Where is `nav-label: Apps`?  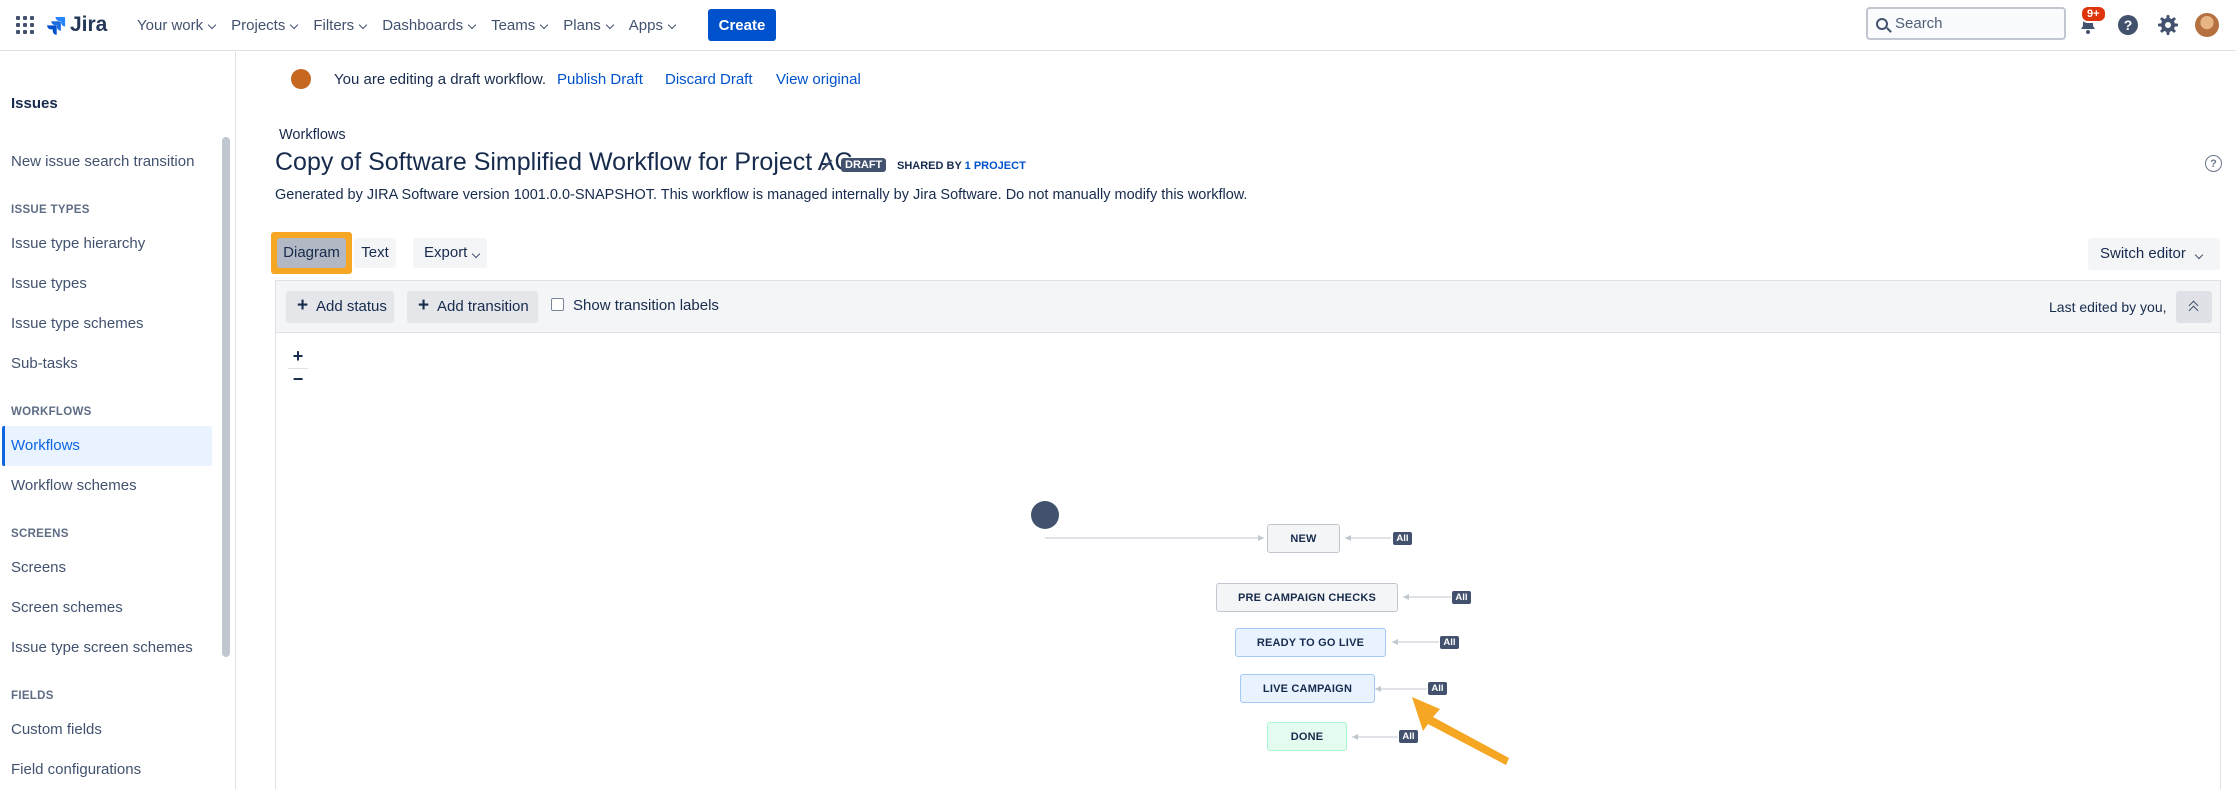
nav-label: Apps is located at coordinates (645, 25).